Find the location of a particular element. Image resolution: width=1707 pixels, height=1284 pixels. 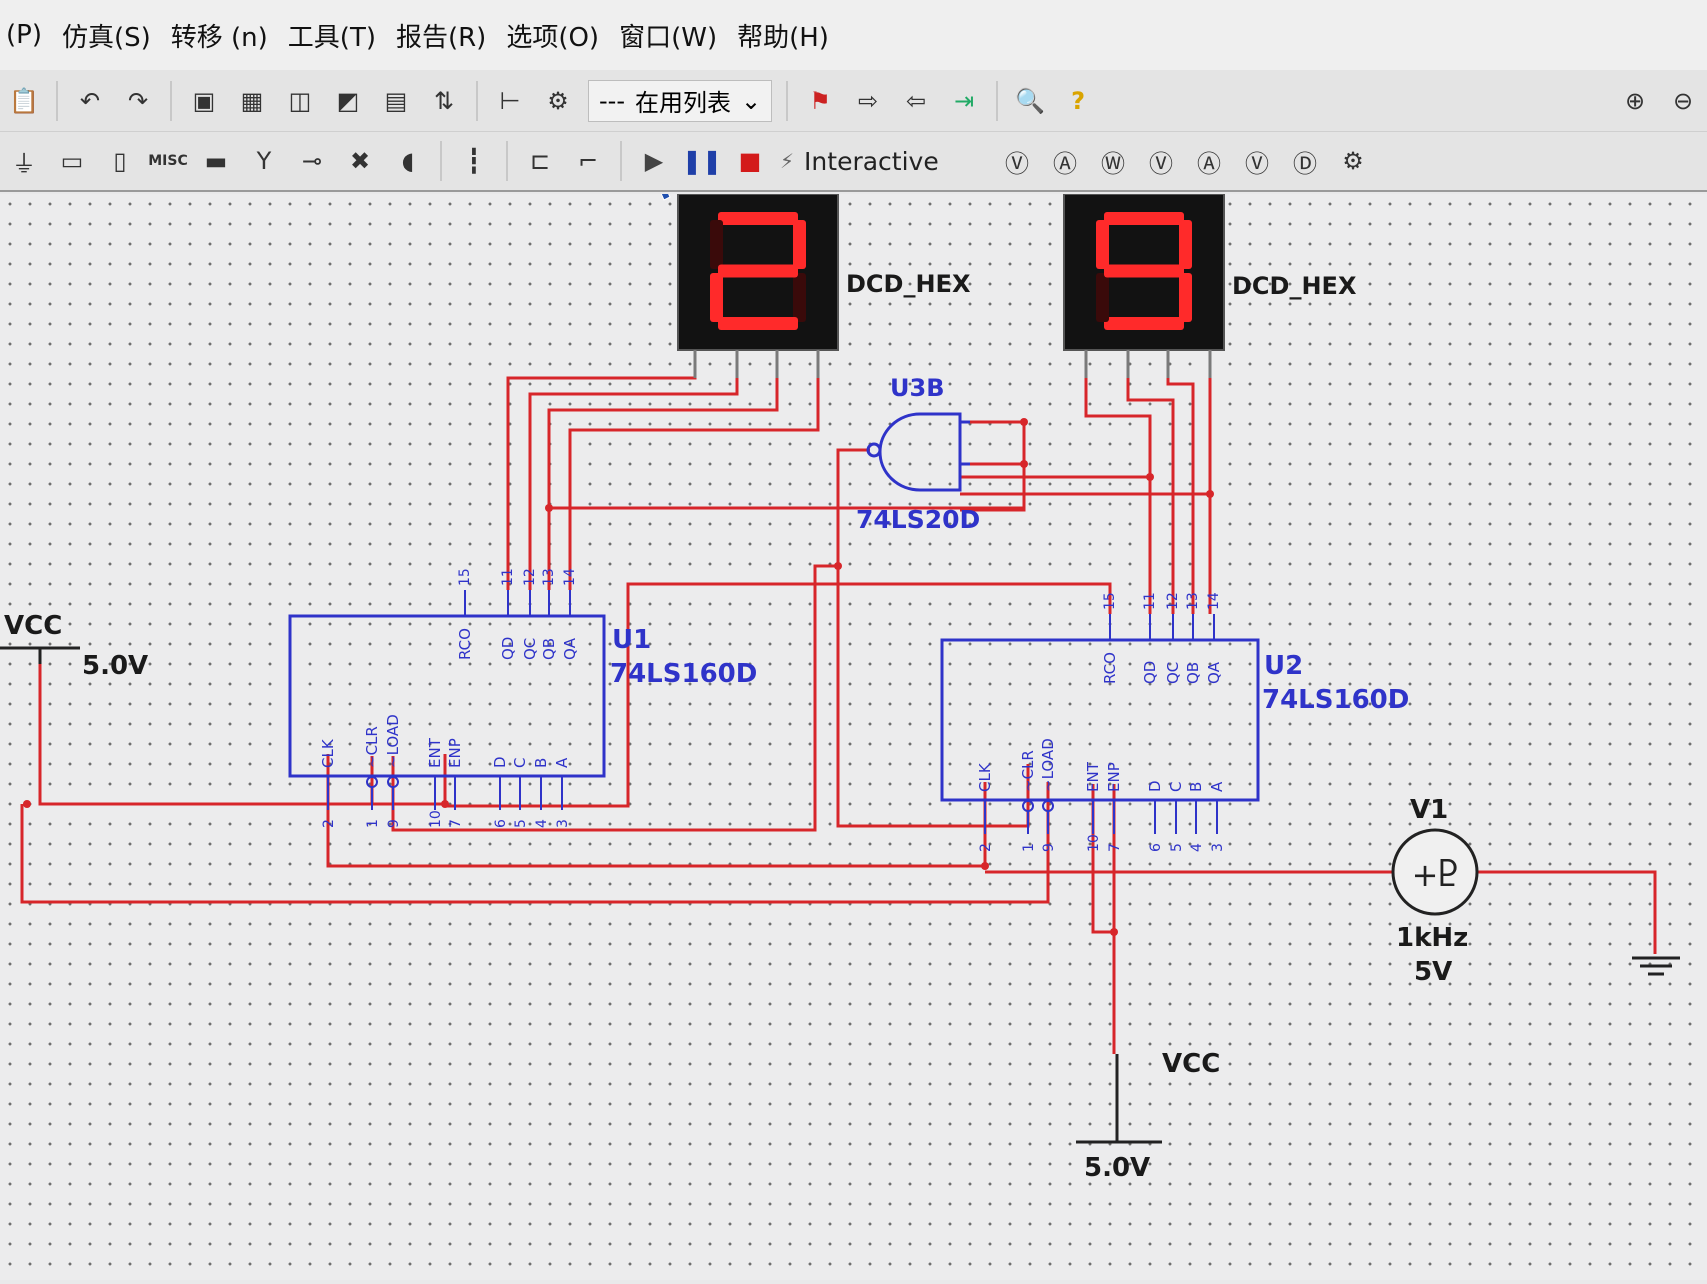

run-simulation-icon: ▶ is located at coordinates (654, 161).